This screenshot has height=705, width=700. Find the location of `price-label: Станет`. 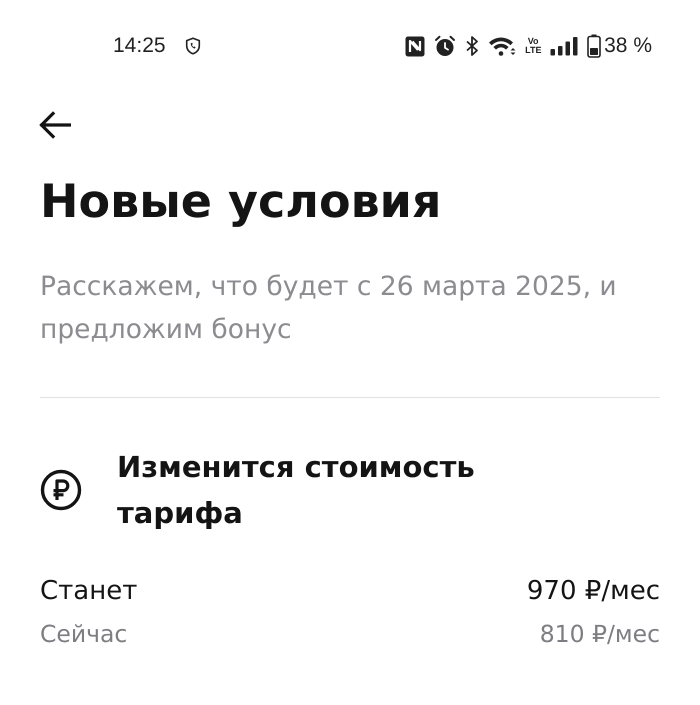

price-label: Станет is located at coordinates (89, 591).